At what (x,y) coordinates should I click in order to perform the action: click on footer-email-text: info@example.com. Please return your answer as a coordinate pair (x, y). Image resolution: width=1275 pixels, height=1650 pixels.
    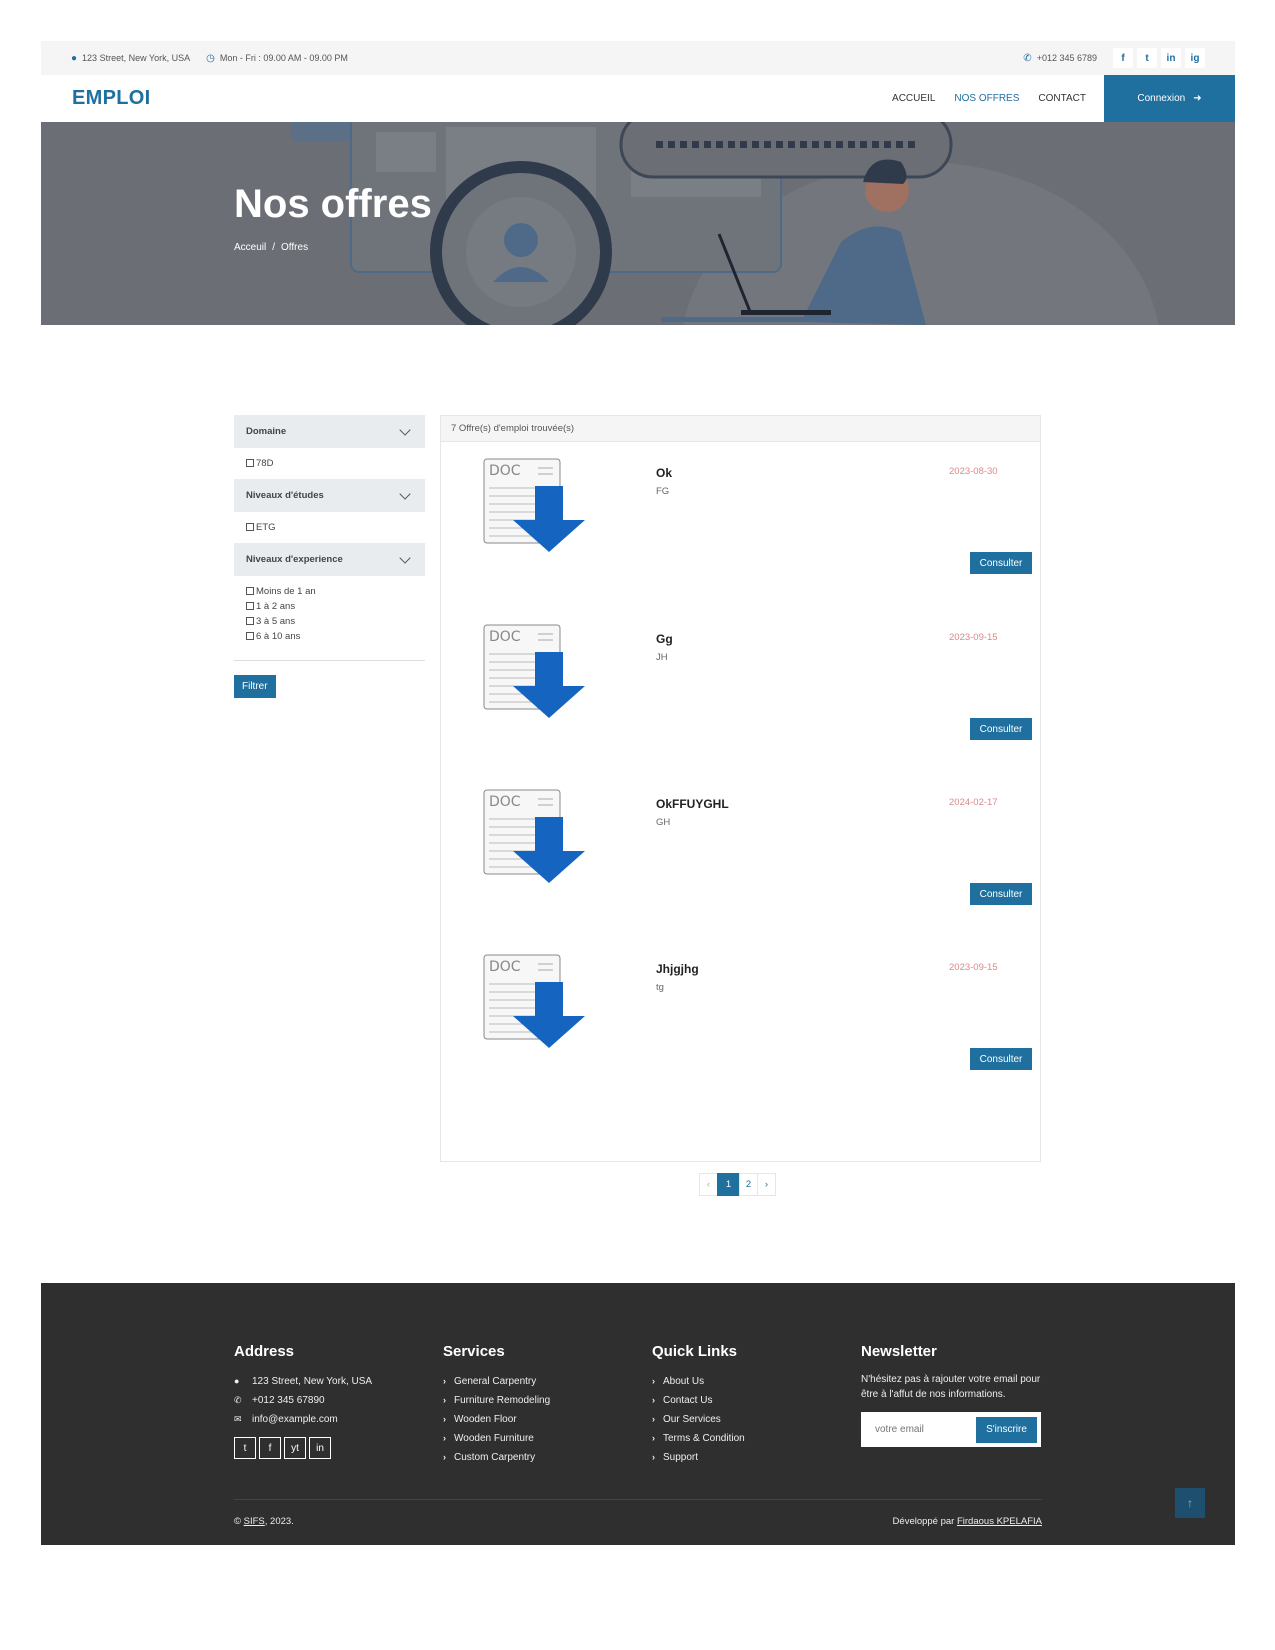
    Looking at the image, I should click on (295, 1419).